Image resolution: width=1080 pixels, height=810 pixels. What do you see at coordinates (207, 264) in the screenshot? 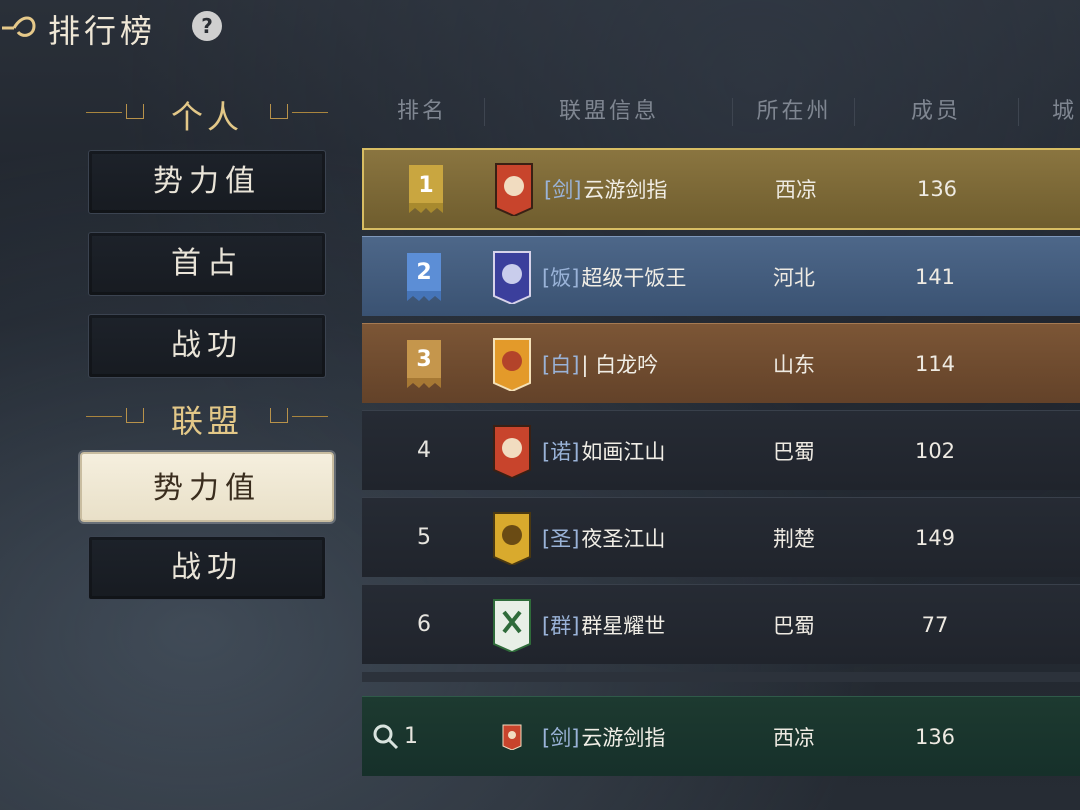
I see `sidebar-item-personal-first-occupy: 首占` at bounding box center [207, 264].